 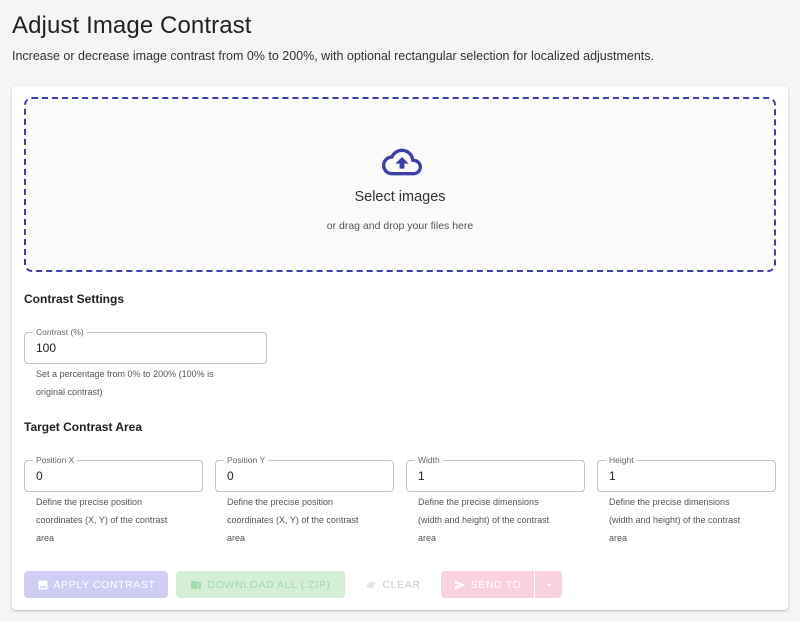 I want to click on width-field: Width, so click(x=495, y=473).